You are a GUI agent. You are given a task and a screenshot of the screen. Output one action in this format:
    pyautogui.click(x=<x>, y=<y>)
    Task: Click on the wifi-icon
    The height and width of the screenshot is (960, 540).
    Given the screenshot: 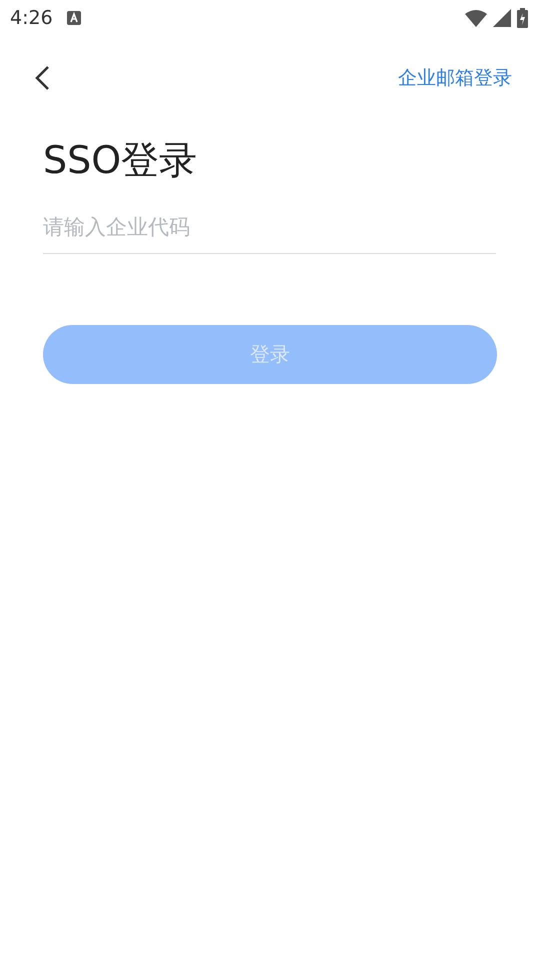 What is the action you would take?
    pyautogui.click(x=476, y=18)
    